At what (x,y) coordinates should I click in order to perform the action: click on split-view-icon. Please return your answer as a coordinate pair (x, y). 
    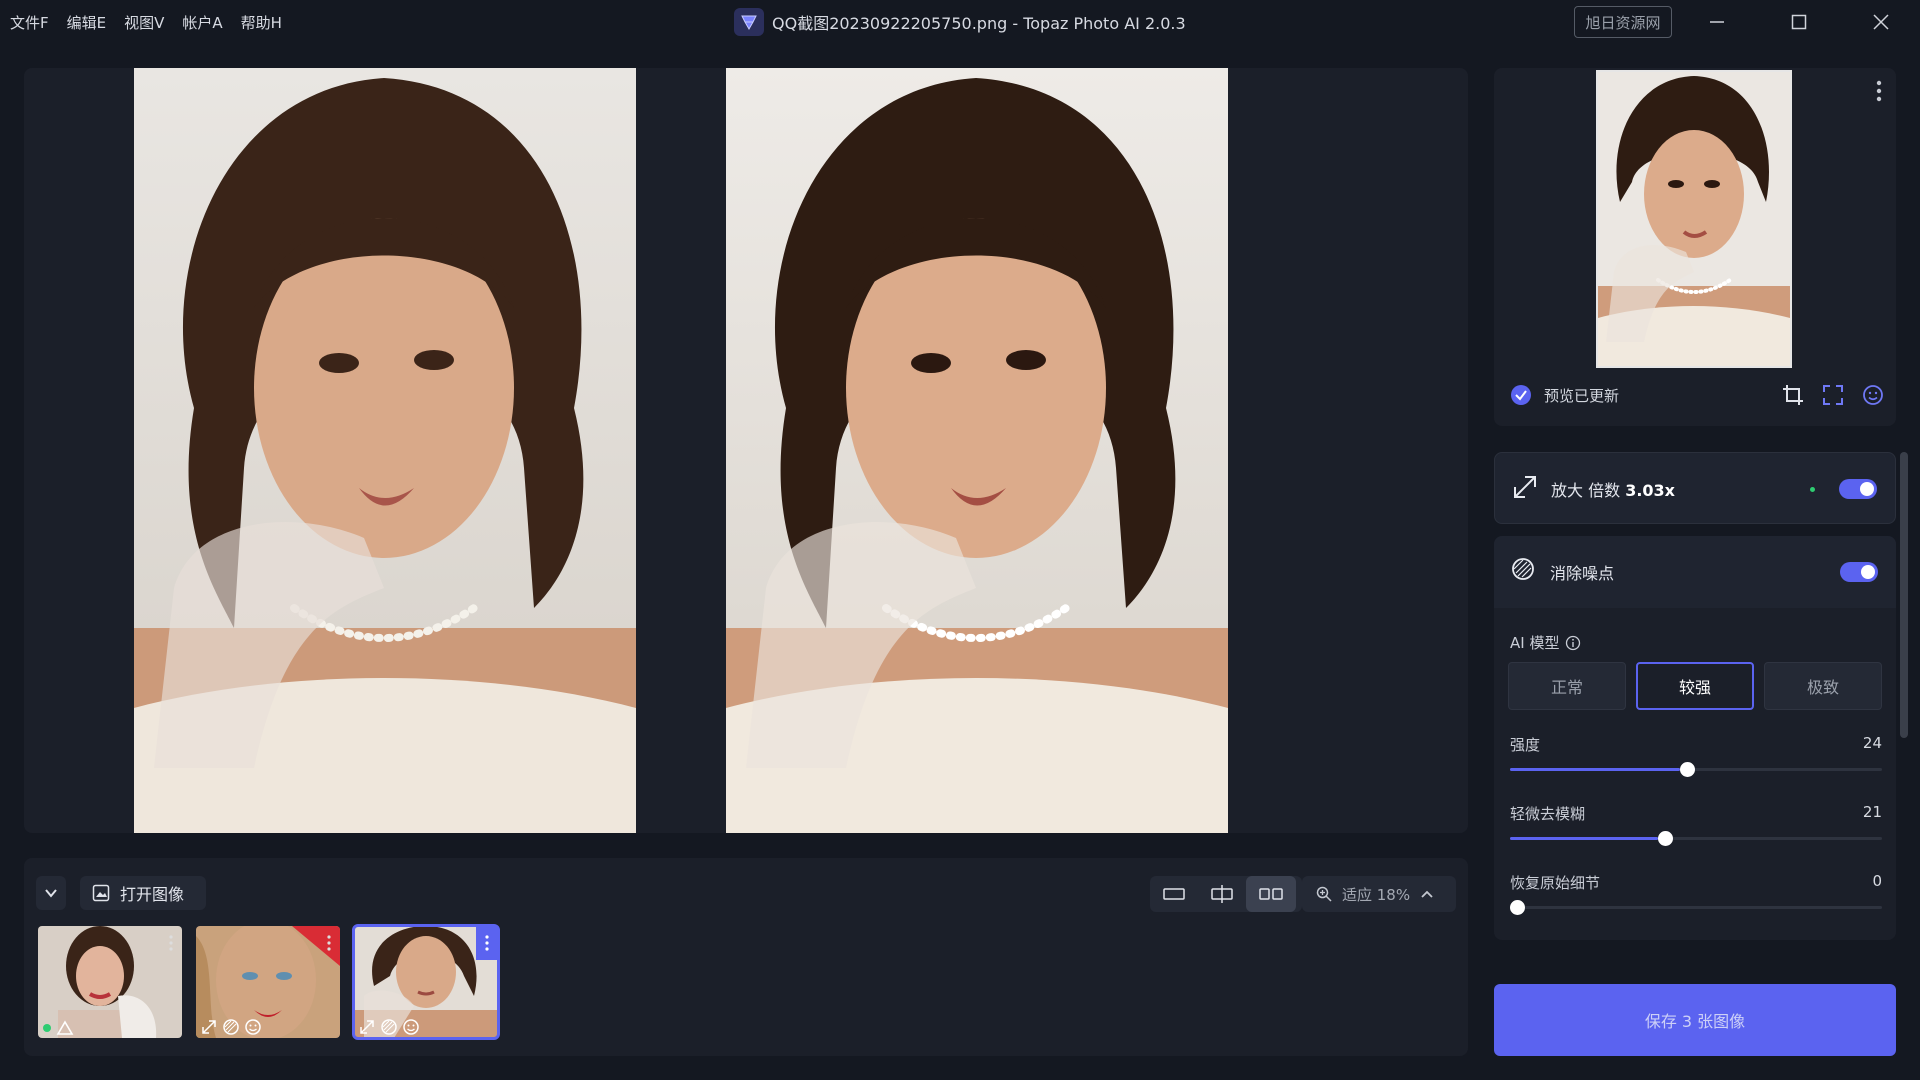
    Looking at the image, I should click on (1222, 894).